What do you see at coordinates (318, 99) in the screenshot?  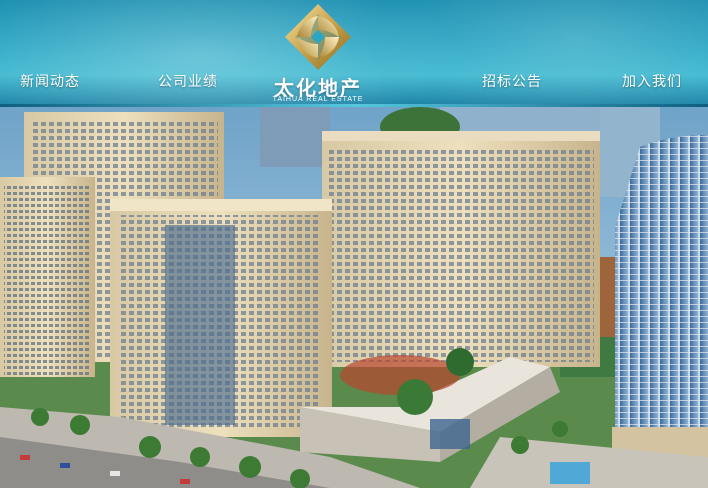 I see `logo-name-en: TAIHUA REAL ESTATE` at bounding box center [318, 99].